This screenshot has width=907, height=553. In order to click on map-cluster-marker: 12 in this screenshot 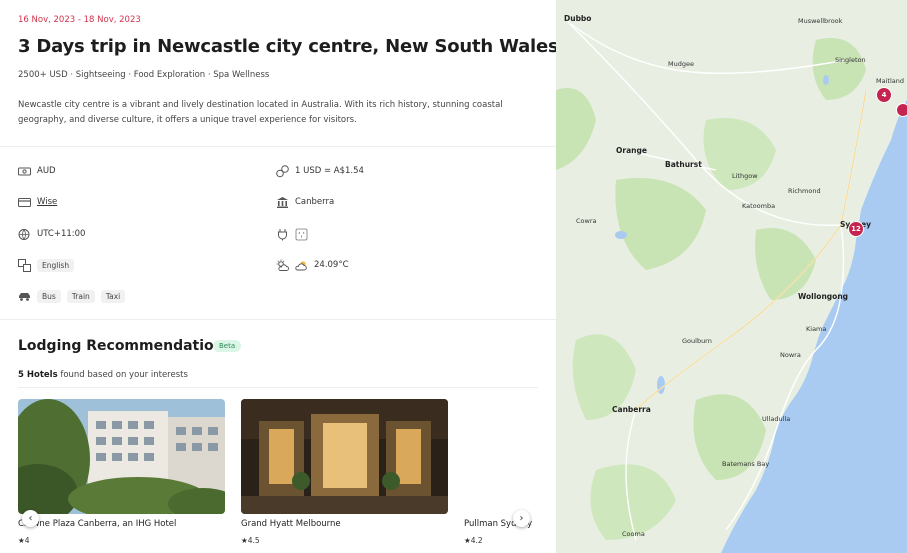, I will do `click(856, 229)`.